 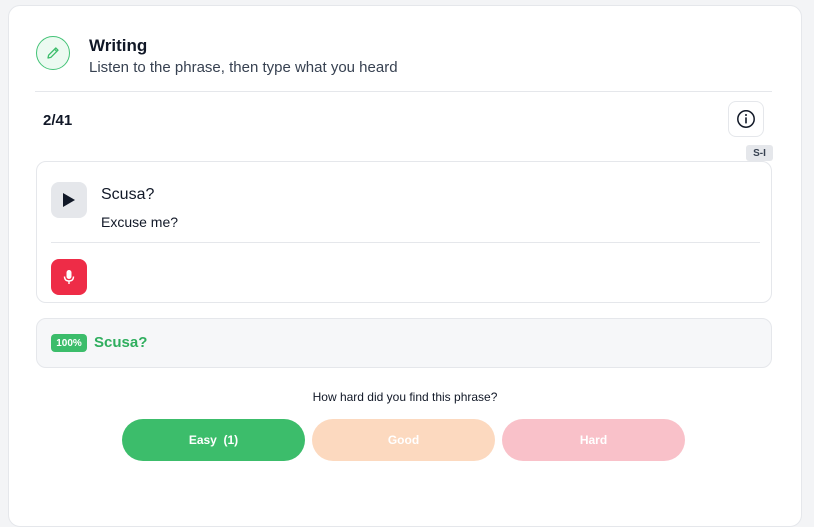 I want to click on phrase-translation: Excuse me?, so click(x=140, y=222).